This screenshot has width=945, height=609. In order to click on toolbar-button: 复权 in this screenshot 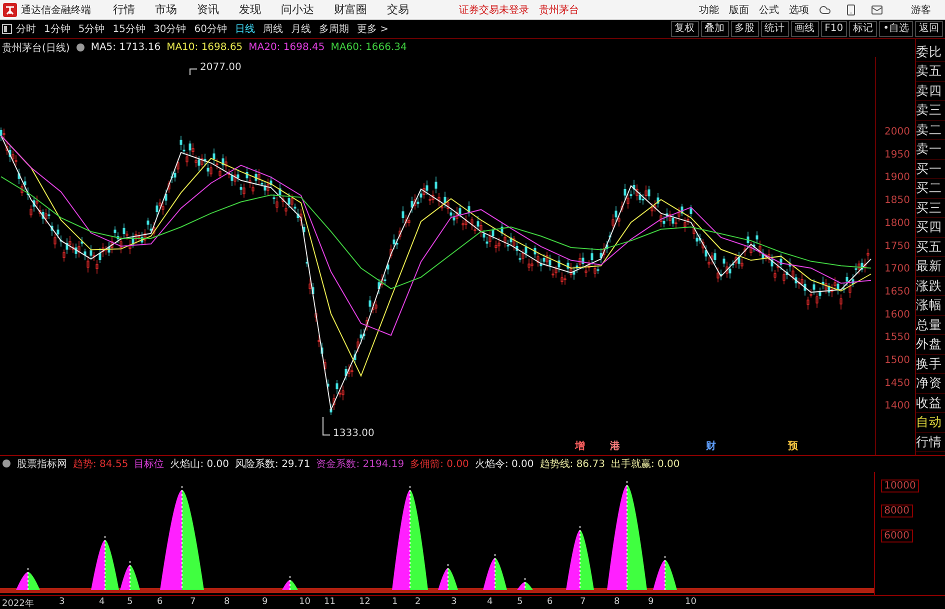, I will do `click(684, 28)`.